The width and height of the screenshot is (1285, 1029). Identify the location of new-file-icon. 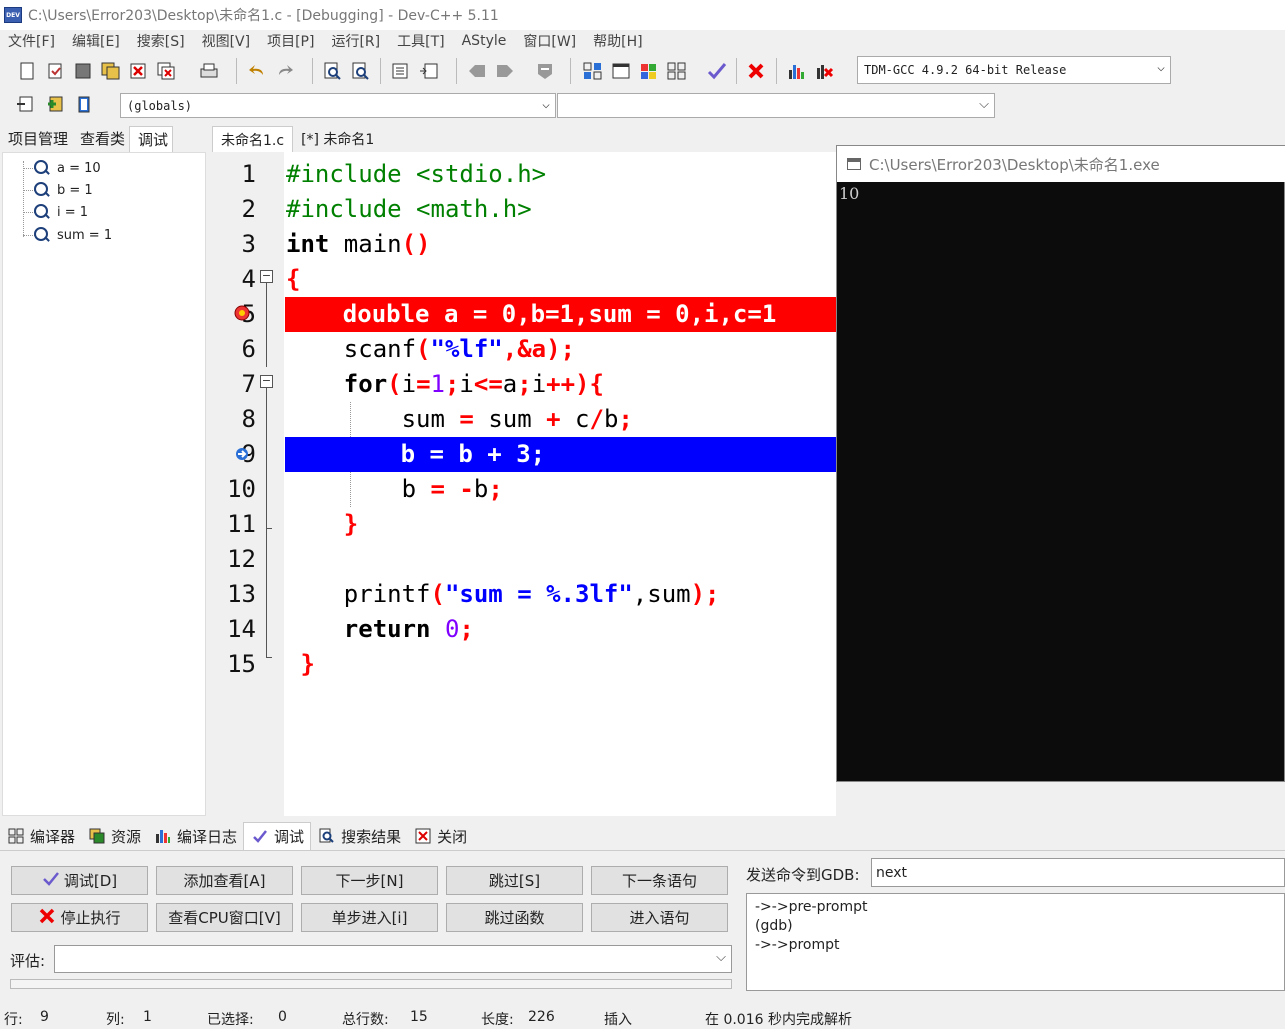
(27, 71).